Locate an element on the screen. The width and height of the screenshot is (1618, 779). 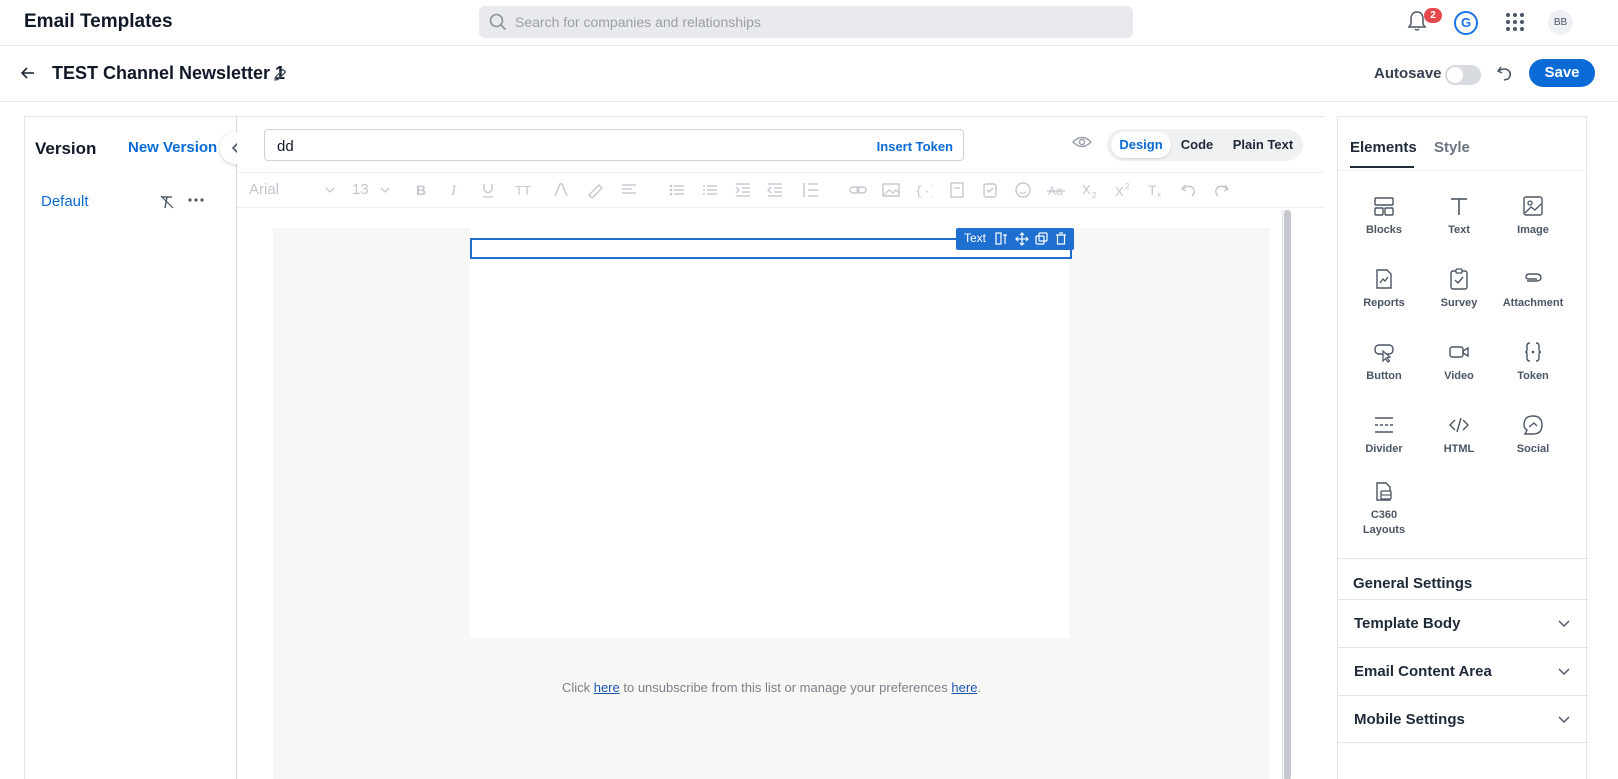
italic-icon: I is located at coordinates (455, 190).